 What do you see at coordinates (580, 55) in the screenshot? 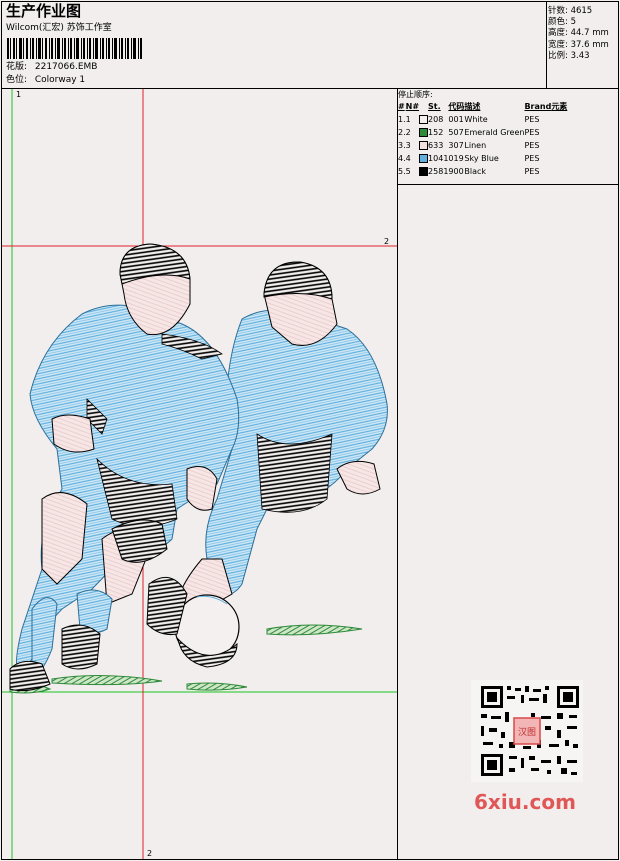
I see `scale-value: 3.43` at bounding box center [580, 55].